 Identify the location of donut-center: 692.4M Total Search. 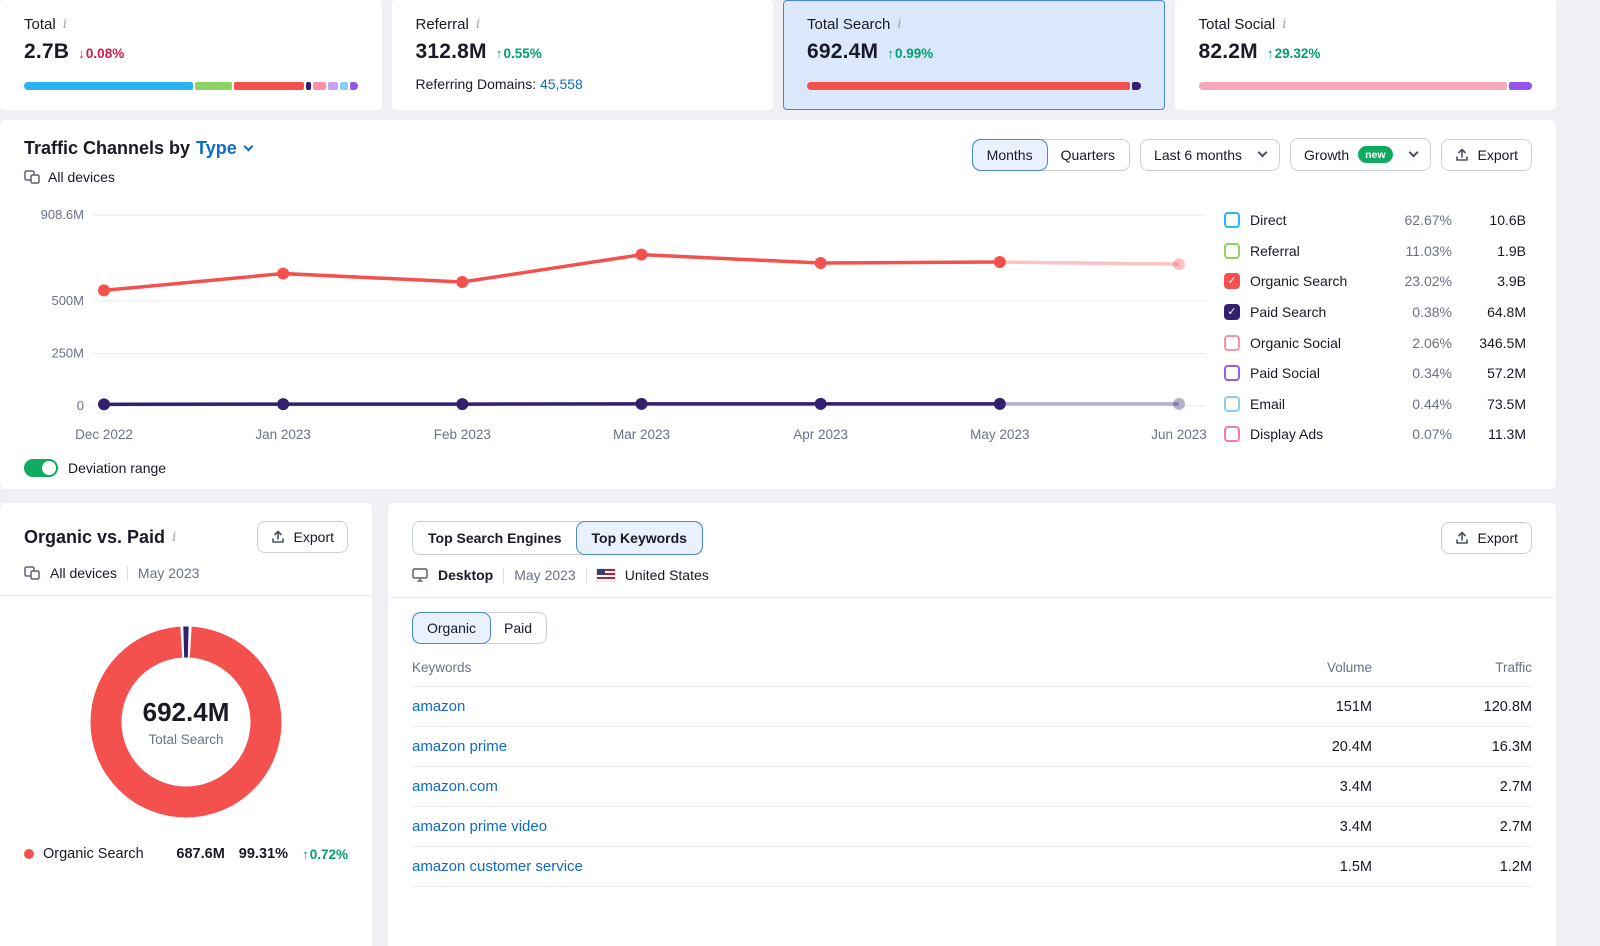
(186, 722).